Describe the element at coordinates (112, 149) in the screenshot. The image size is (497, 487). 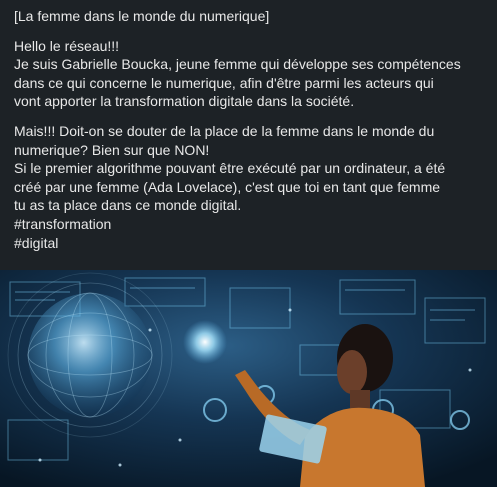
I see `paragraph-body-line-2: numerique? Bien sur que NON!` at that location.